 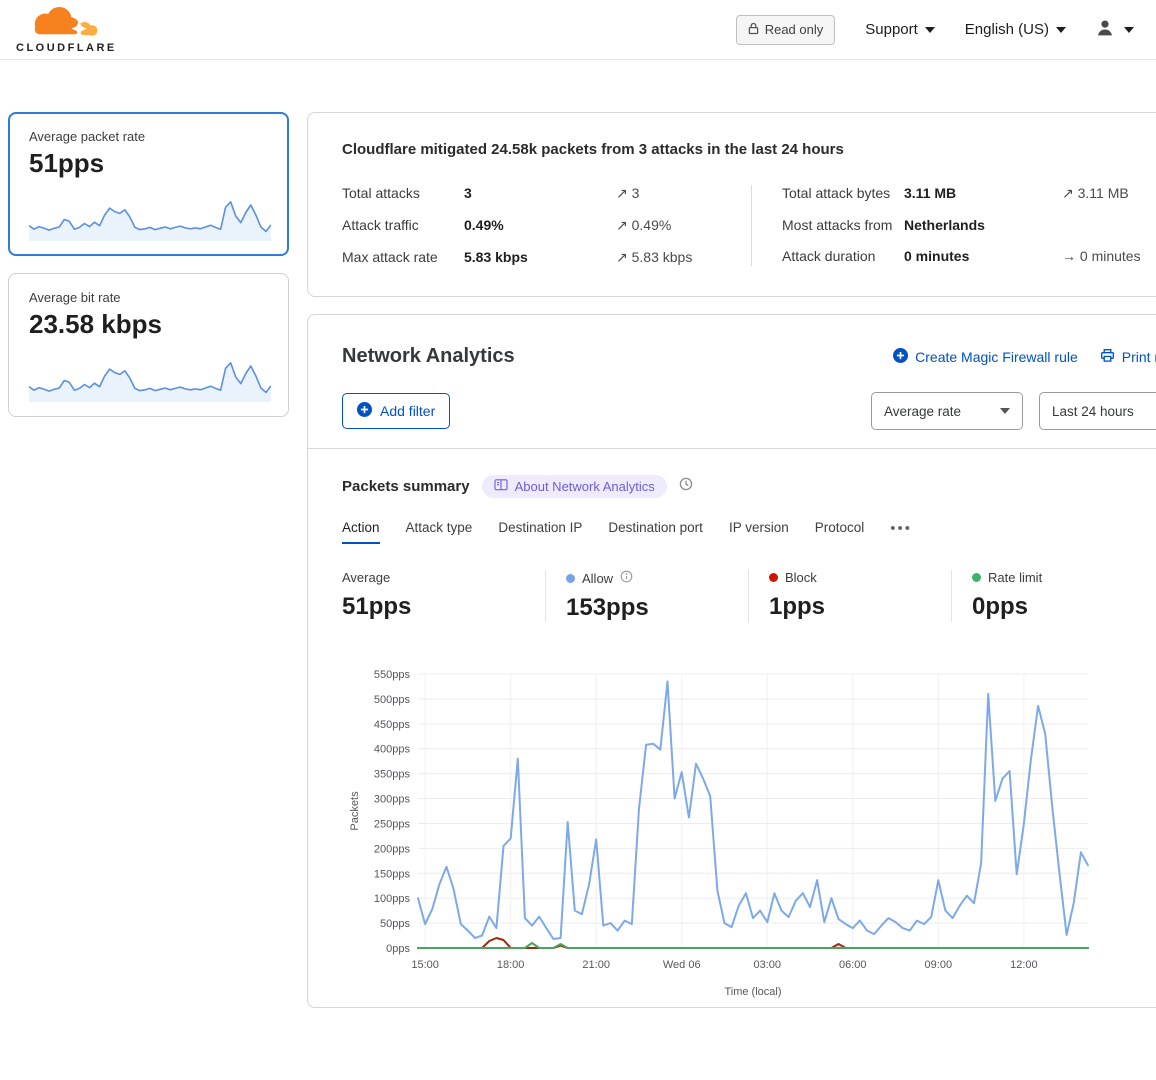 What do you see at coordinates (1093, 411) in the screenshot?
I see `time-range-value: Last 24 hours` at bounding box center [1093, 411].